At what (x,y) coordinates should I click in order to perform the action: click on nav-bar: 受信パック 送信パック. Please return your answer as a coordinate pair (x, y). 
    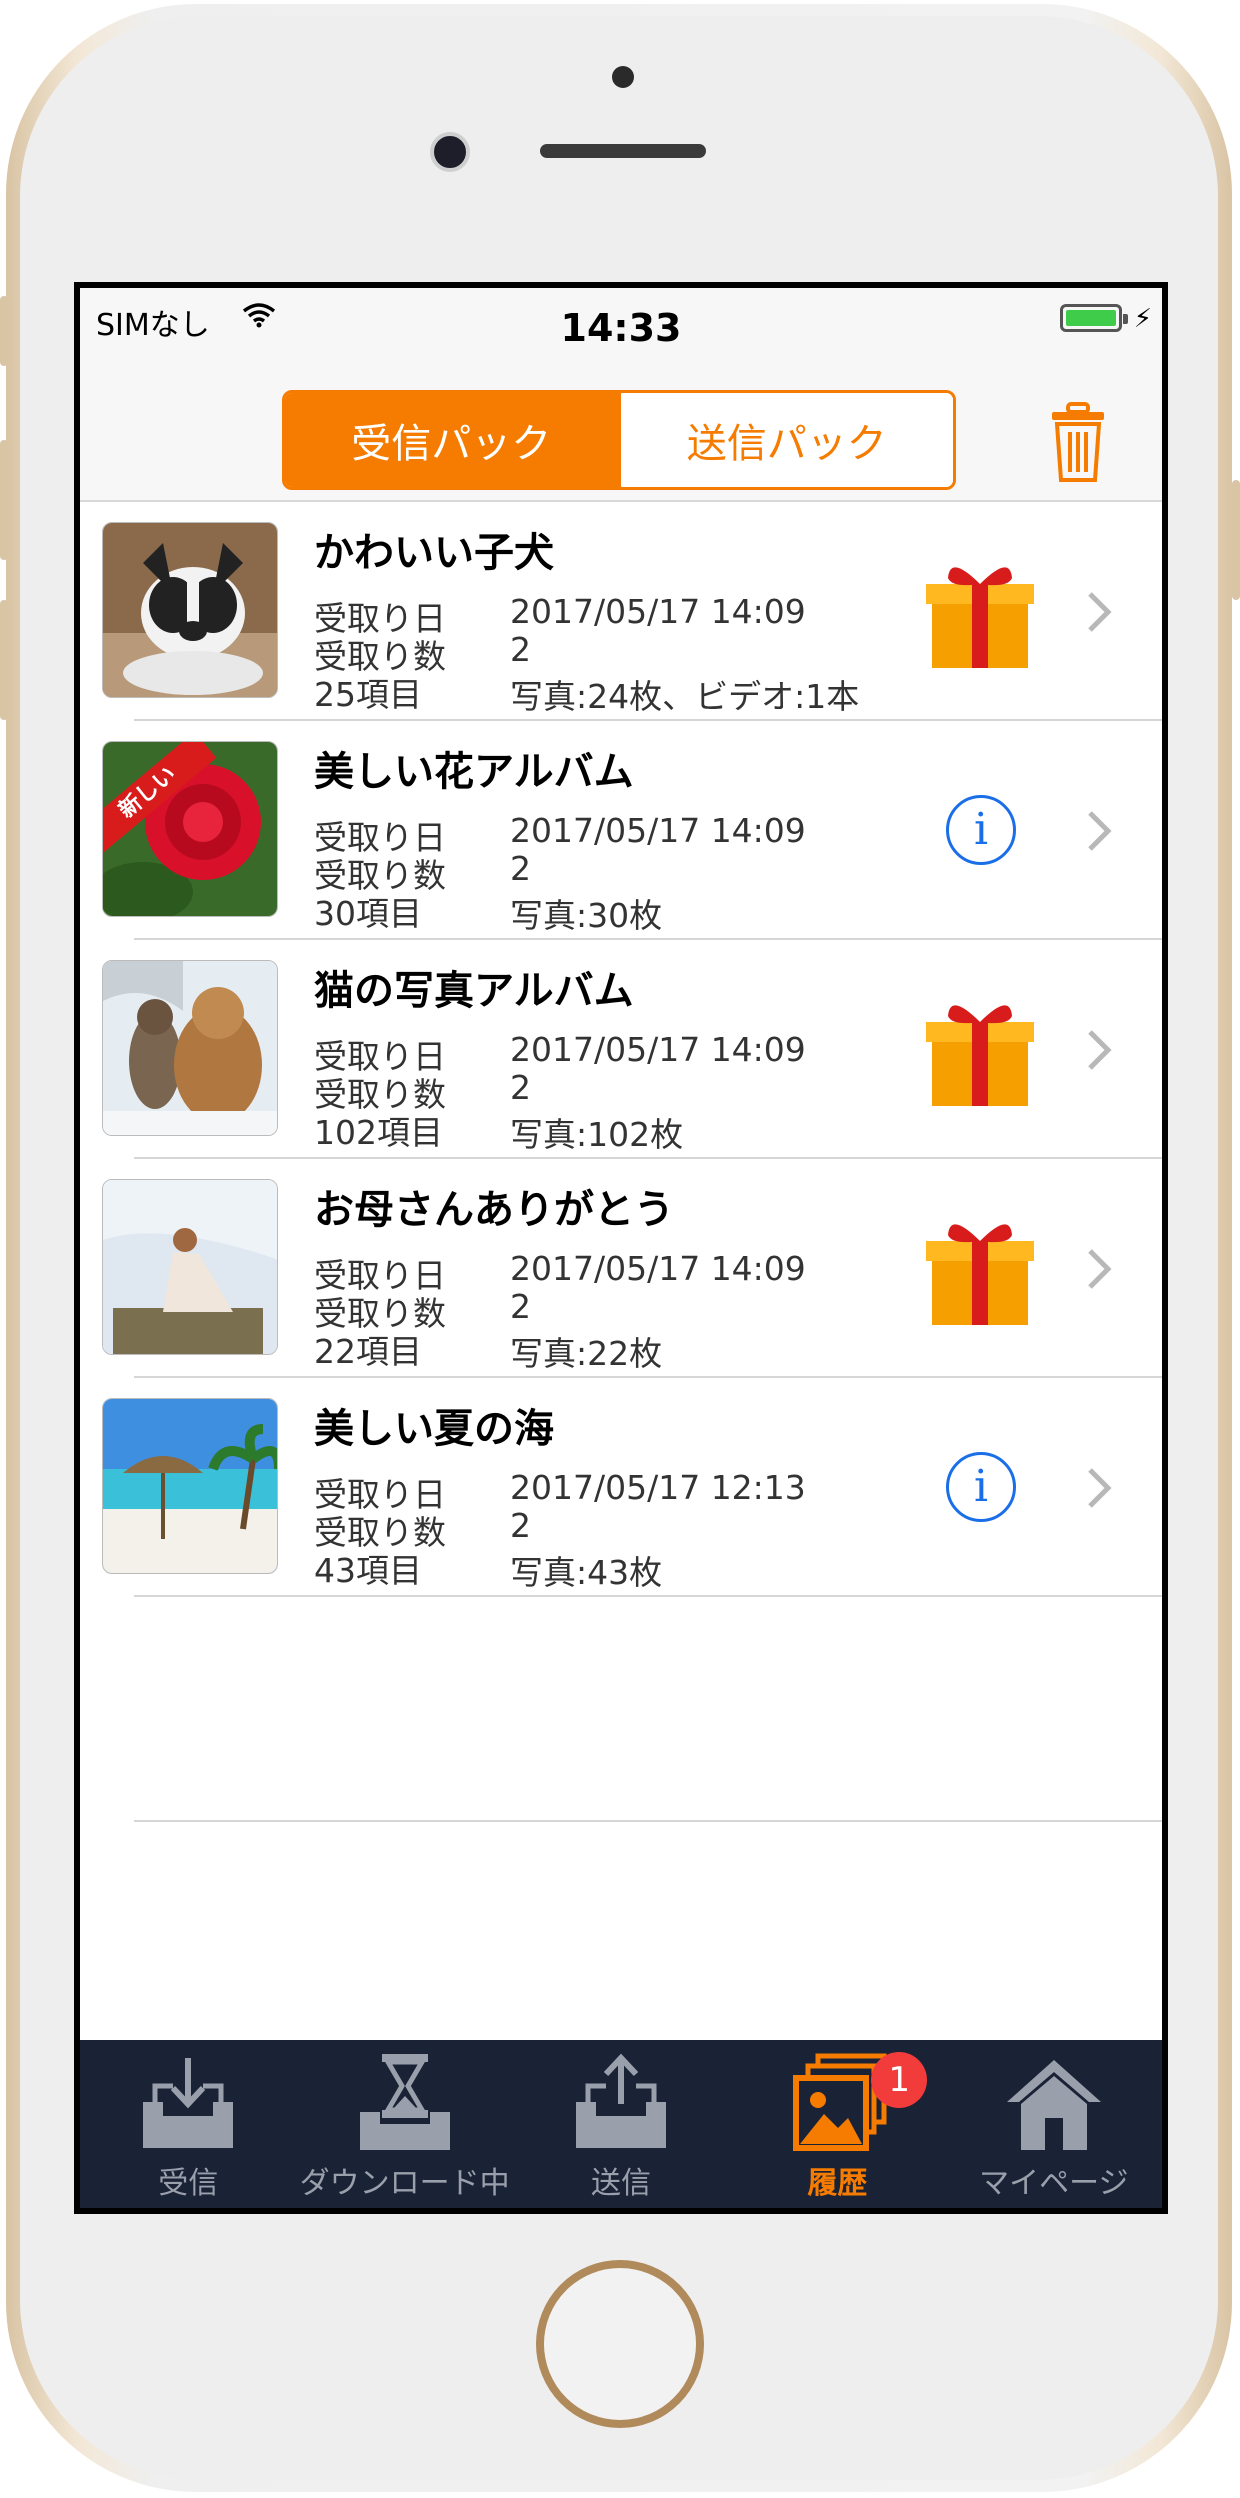
    Looking at the image, I should click on (621, 431).